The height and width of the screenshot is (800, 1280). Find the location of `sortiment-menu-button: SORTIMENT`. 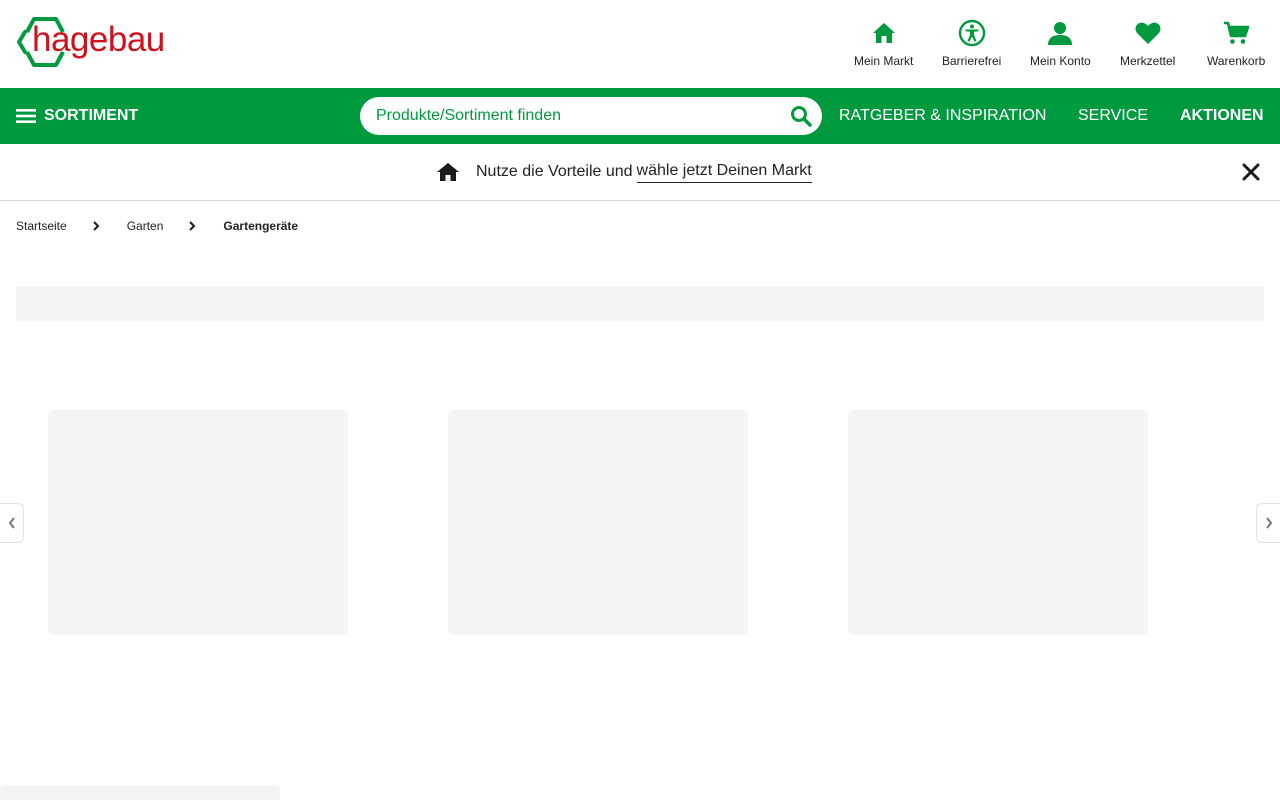

sortiment-menu-button: SORTIMENT is located at coordinates (77, 116).